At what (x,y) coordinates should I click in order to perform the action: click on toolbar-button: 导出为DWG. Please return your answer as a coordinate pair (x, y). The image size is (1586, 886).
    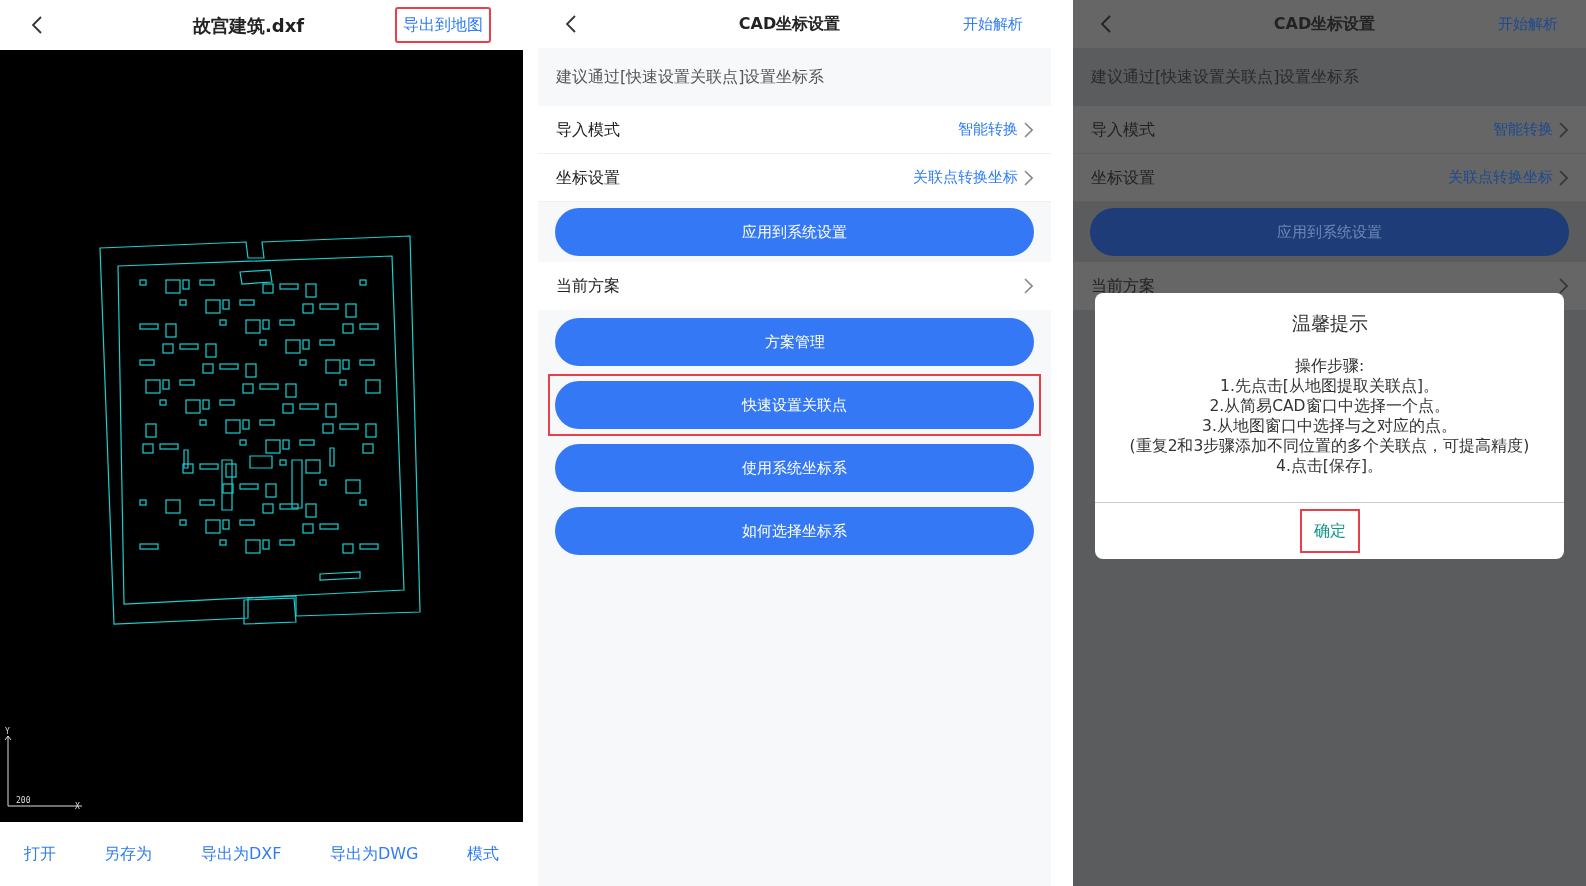
    Looking at the image, I should click on (374, 854).